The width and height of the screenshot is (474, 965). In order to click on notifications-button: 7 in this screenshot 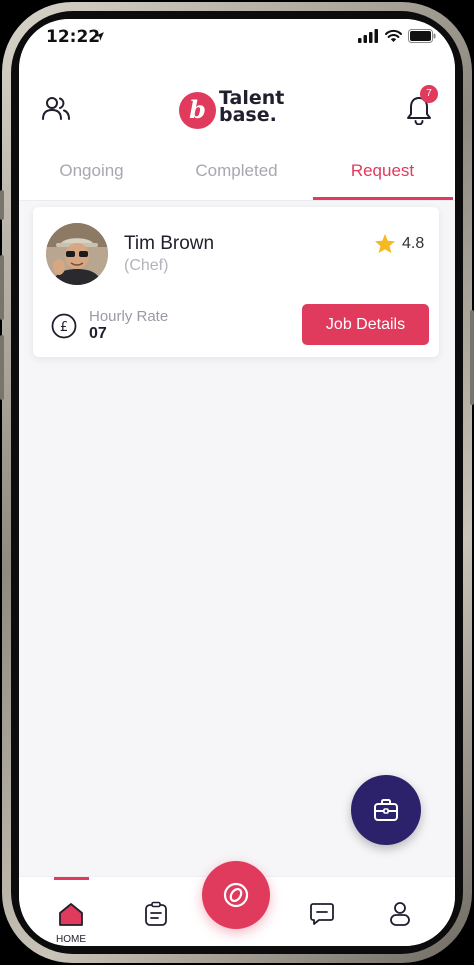, I will do `click(421, 107)`.